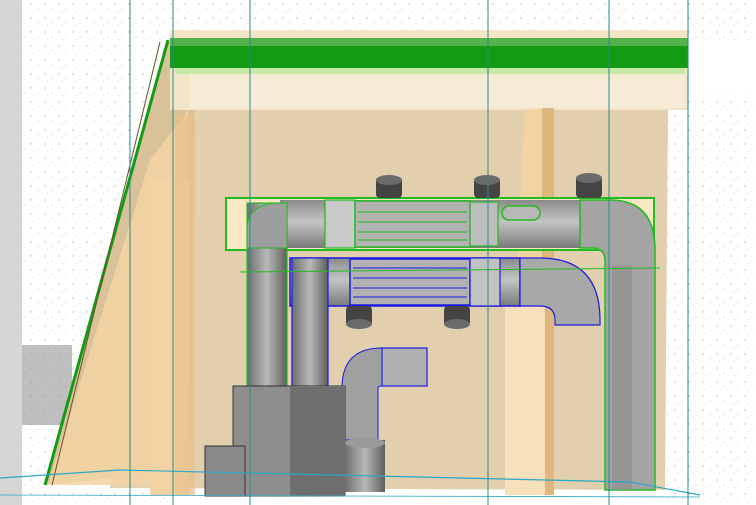  Describe the element at coordinates (185, 305) in the screenshot. I see `pillar-left-shade` at that location.